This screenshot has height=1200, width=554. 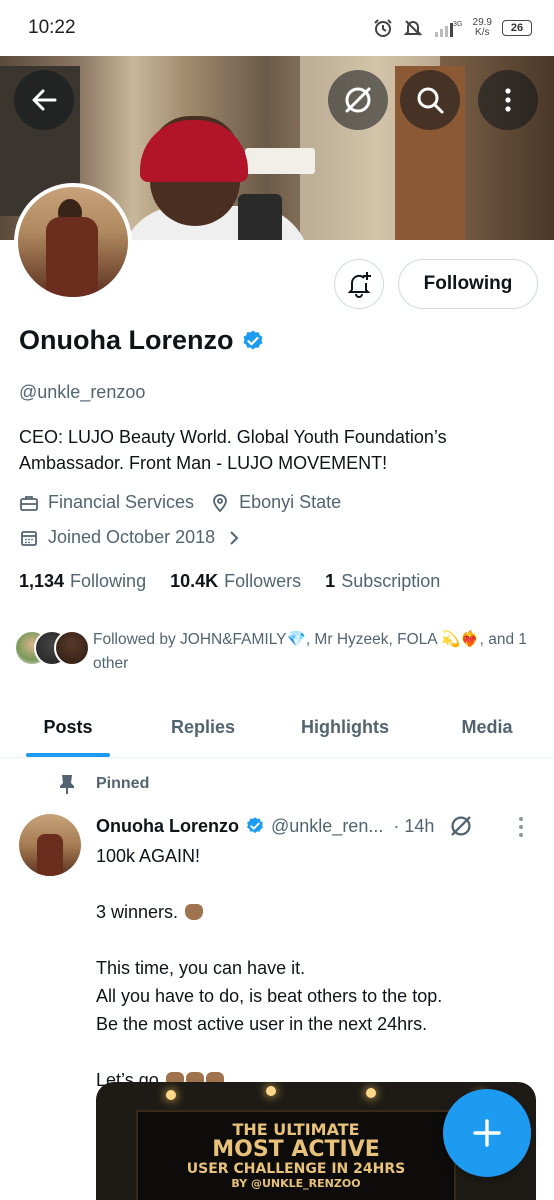 What do you see at coordinates (137, 912) in the screenshot?
I see `tweet-line-text: 3 winners.` at bounding box center [137, 912].